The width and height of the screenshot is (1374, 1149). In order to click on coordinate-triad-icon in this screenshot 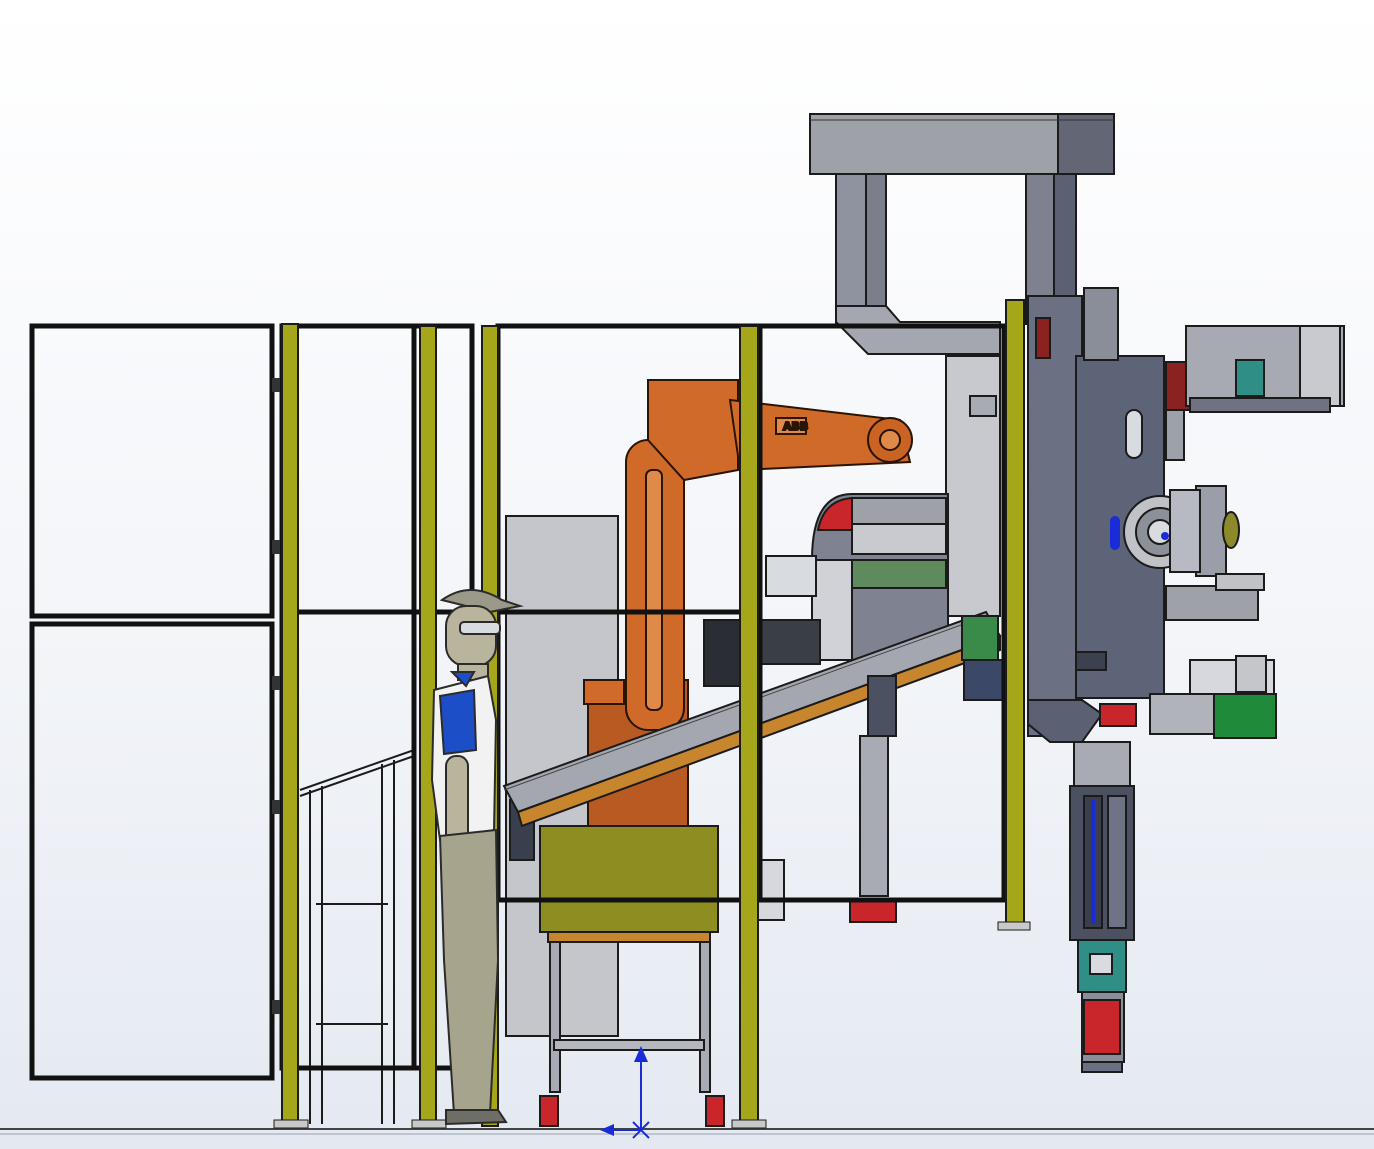, I will do `click(625, 1092)`.